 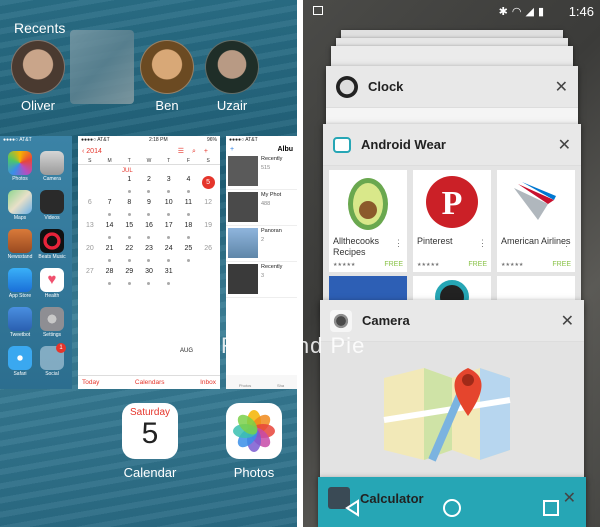 I want to click on day-of-week-row: SMTWTFS, so click(x=149, y=161).